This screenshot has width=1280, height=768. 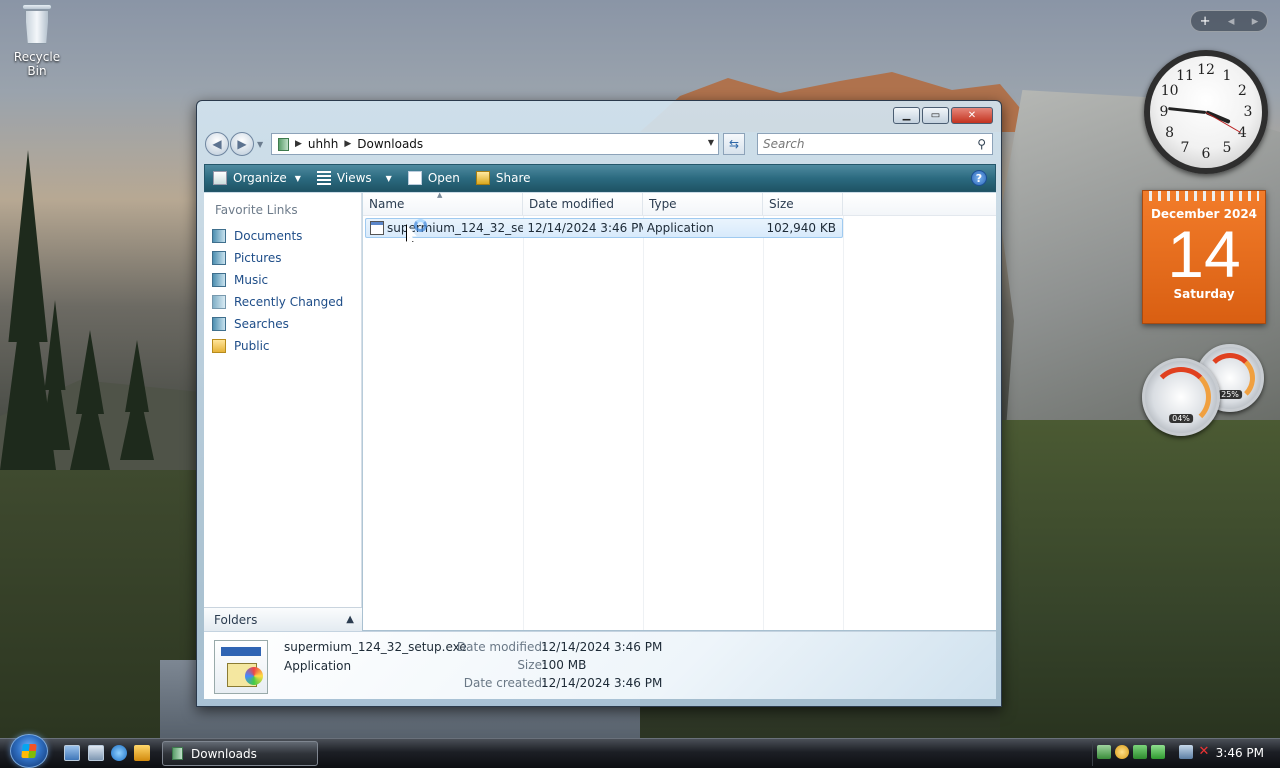 I want to click on recycle-bin-label: Recycle Bin, so click(x=37, y=64).